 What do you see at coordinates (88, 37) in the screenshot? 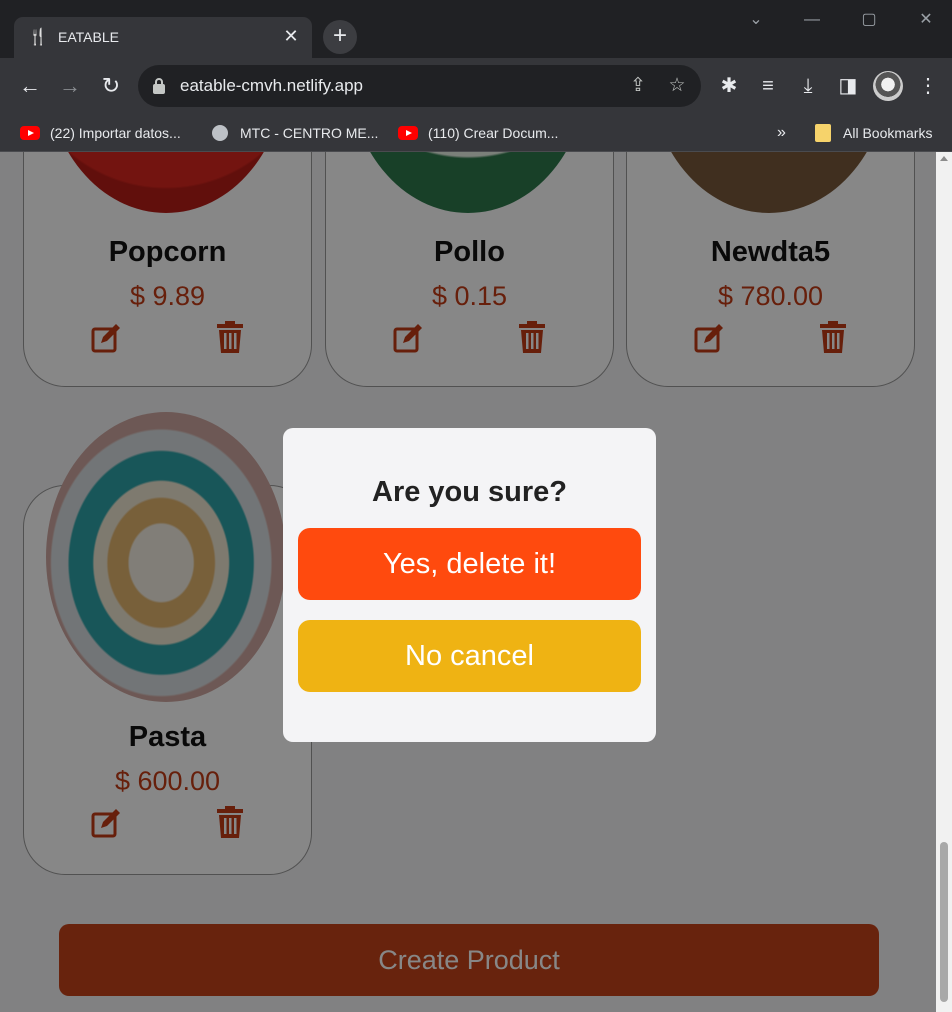
I see `tab-title: EATABLE` at bounding box center [88, 37].